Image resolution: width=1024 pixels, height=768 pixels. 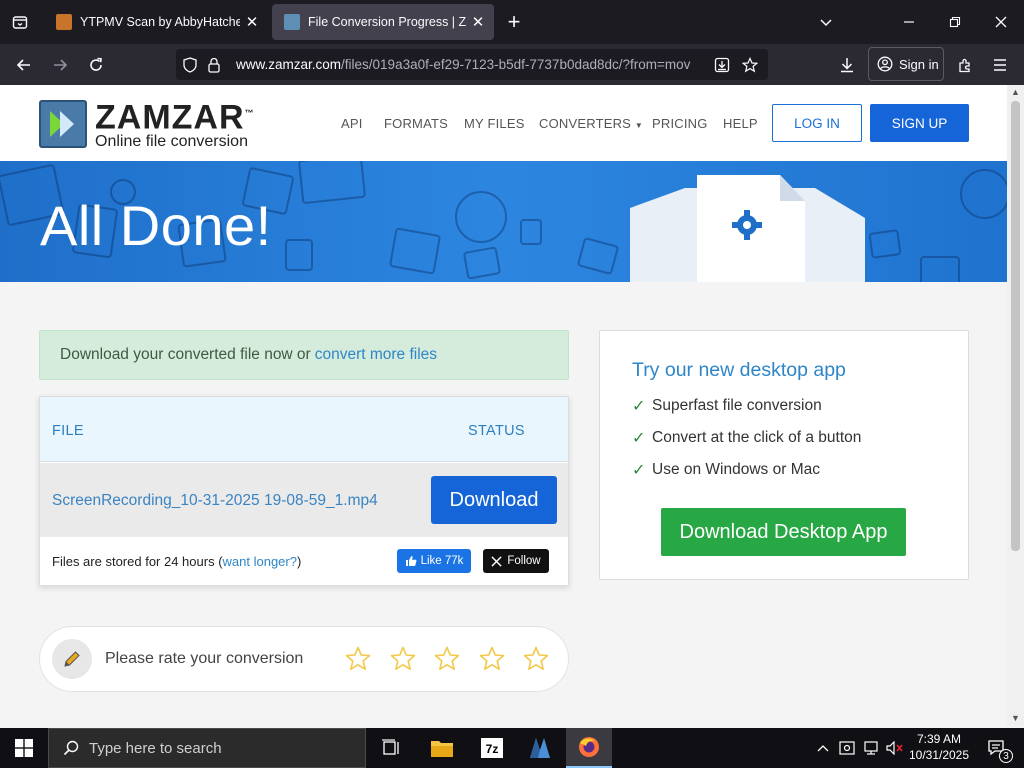 I want to click on desktop-app-heading: Try our new desktop app, so click(x=739, y=370).